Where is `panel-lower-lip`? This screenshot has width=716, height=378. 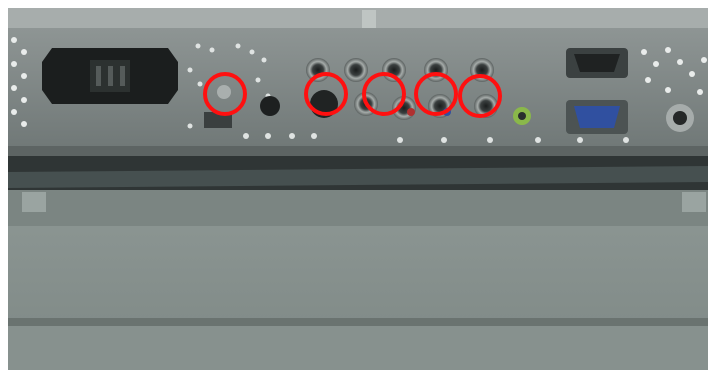
panel-lower-lip is located at coordinates (358, 151).